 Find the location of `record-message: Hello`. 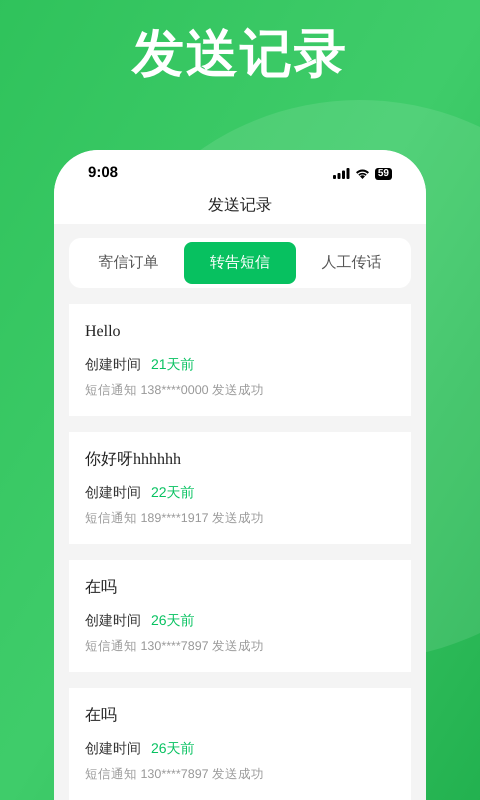

record-message: Hello is located at coordinates (103, 332).